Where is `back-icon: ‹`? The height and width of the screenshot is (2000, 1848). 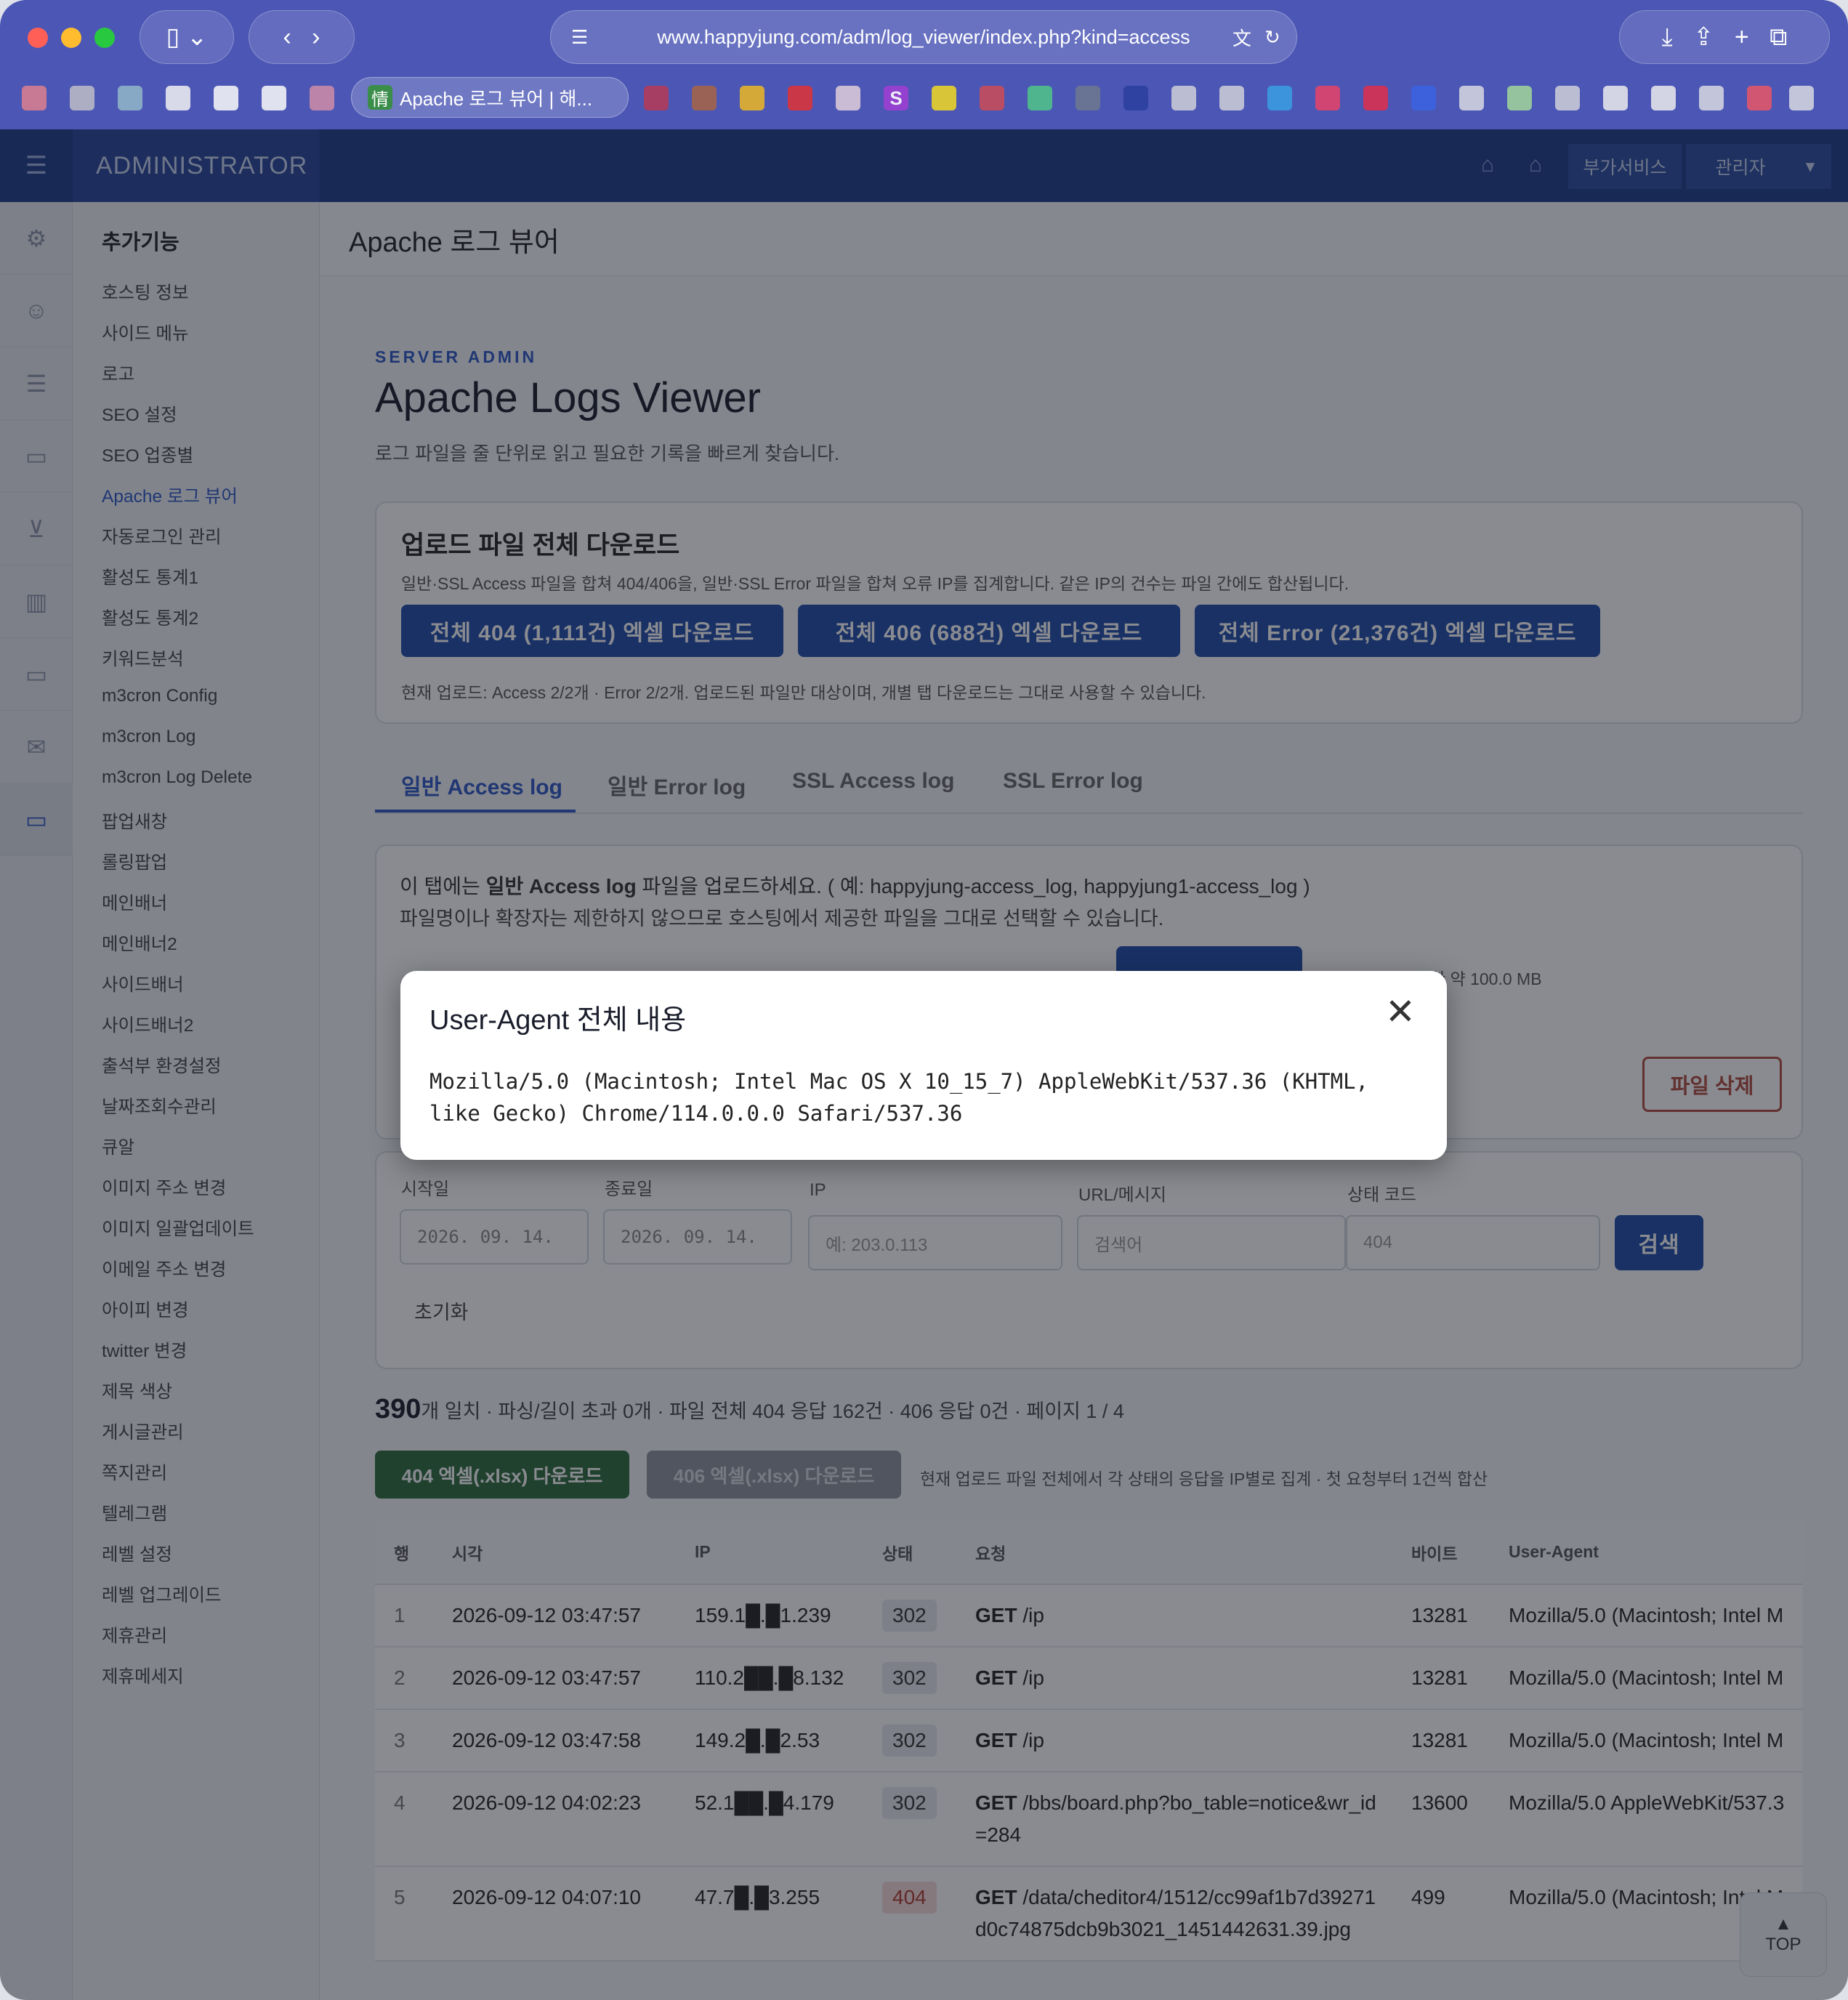 back-icon: ‹ is located at coordinates (287, 37).